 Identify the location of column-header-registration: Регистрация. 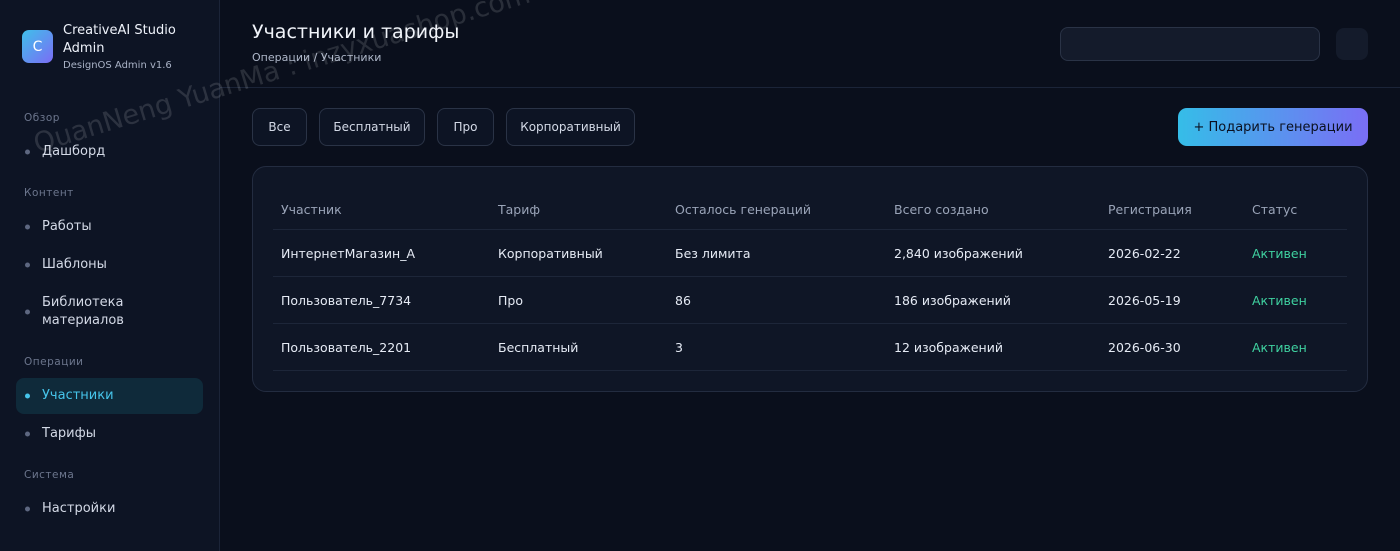
(1150, 209).